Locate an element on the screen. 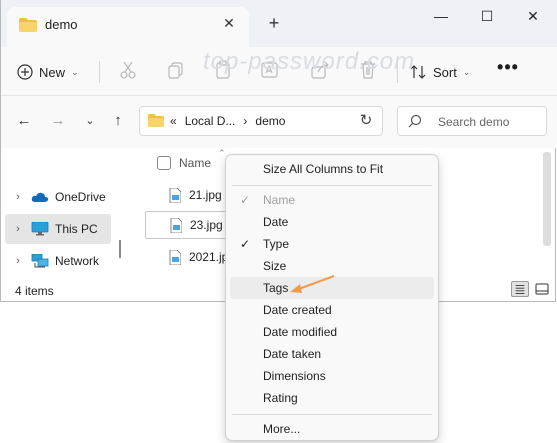 This screenshot has width=557, height=443. breadcrumb: « Local D... › demo is located at coordinates (227, 121).